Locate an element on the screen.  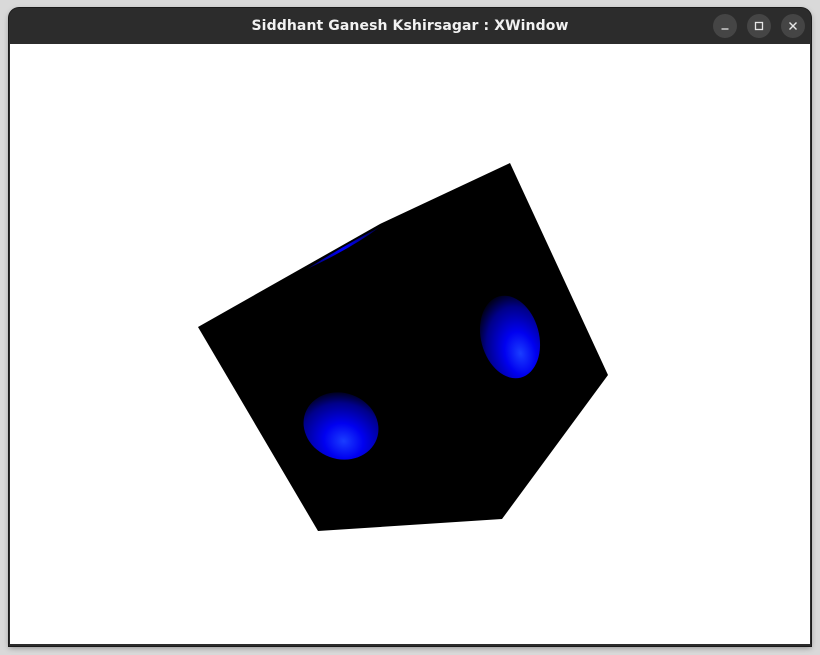
close-button is located at coordinates (793, 26).